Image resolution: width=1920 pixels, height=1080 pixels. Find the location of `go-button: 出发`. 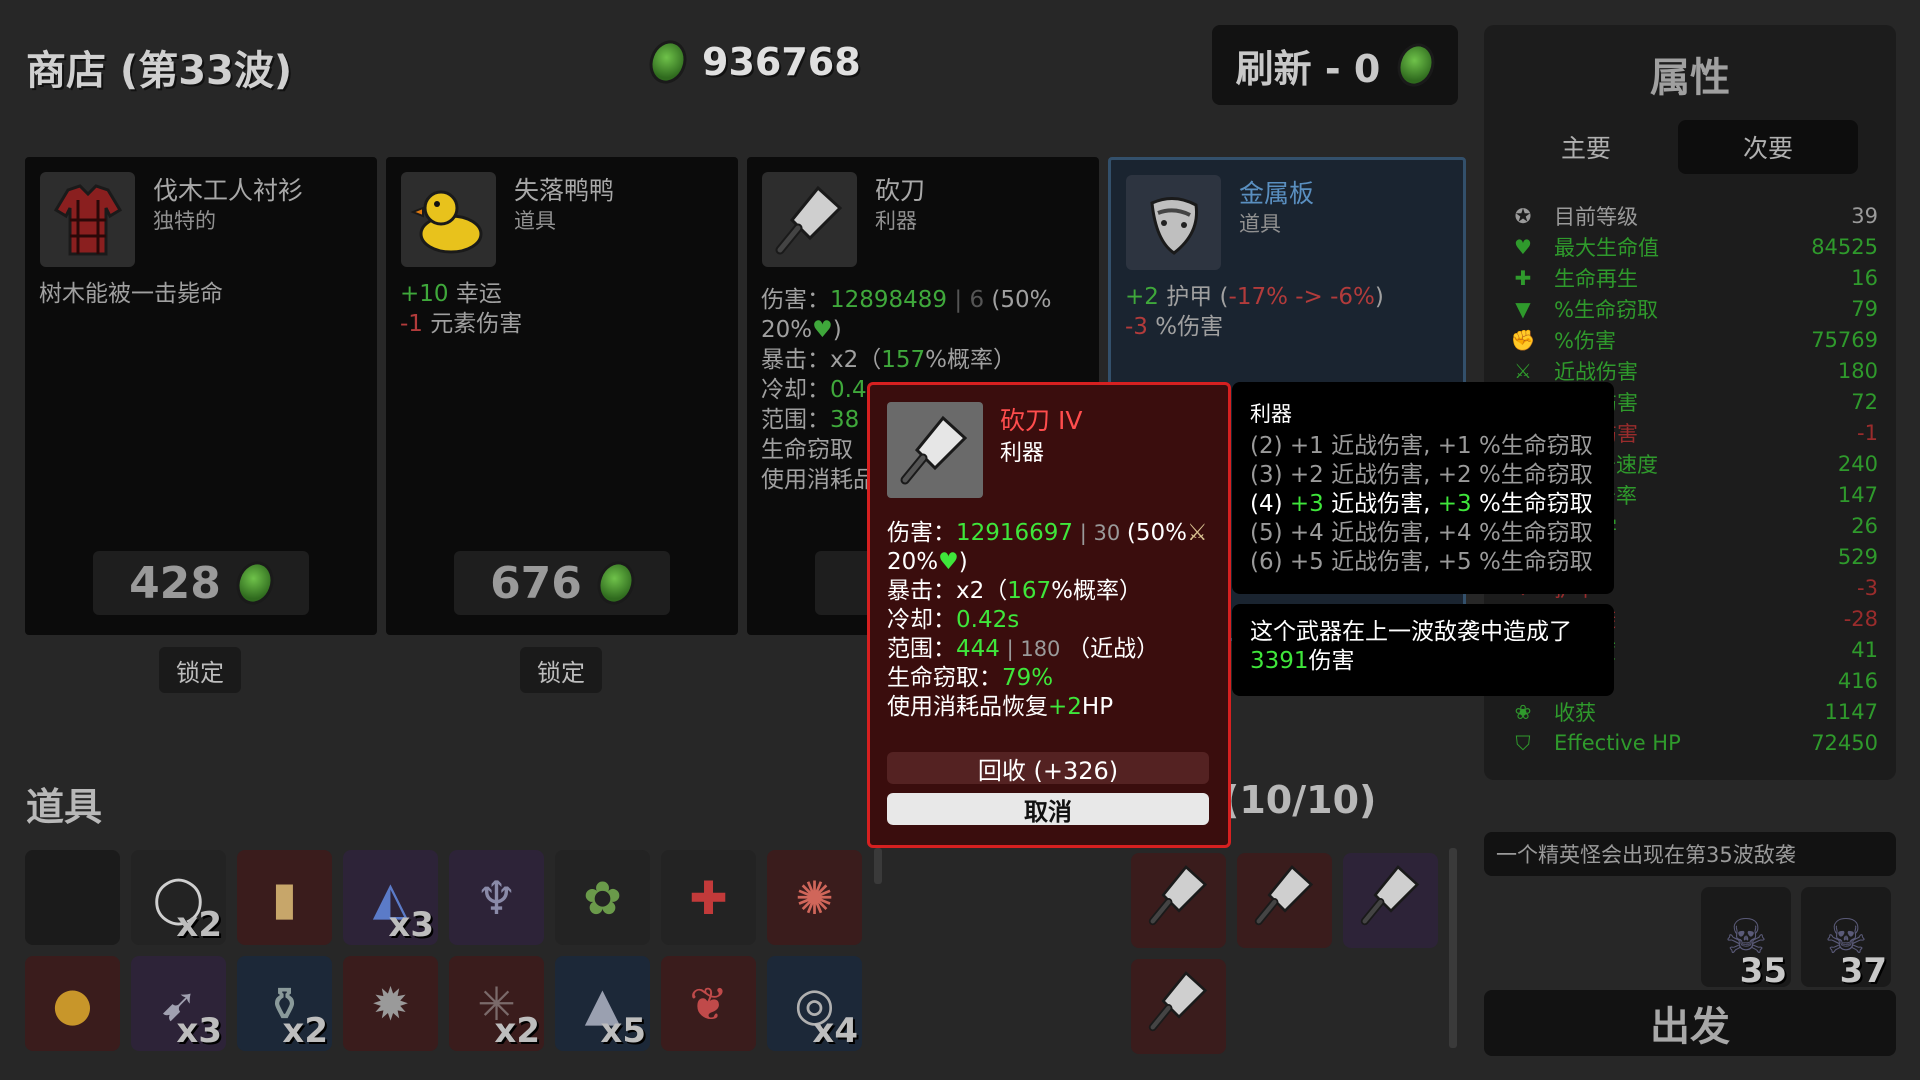

go-button: 出发 is located at coordinates (1690, 1023).